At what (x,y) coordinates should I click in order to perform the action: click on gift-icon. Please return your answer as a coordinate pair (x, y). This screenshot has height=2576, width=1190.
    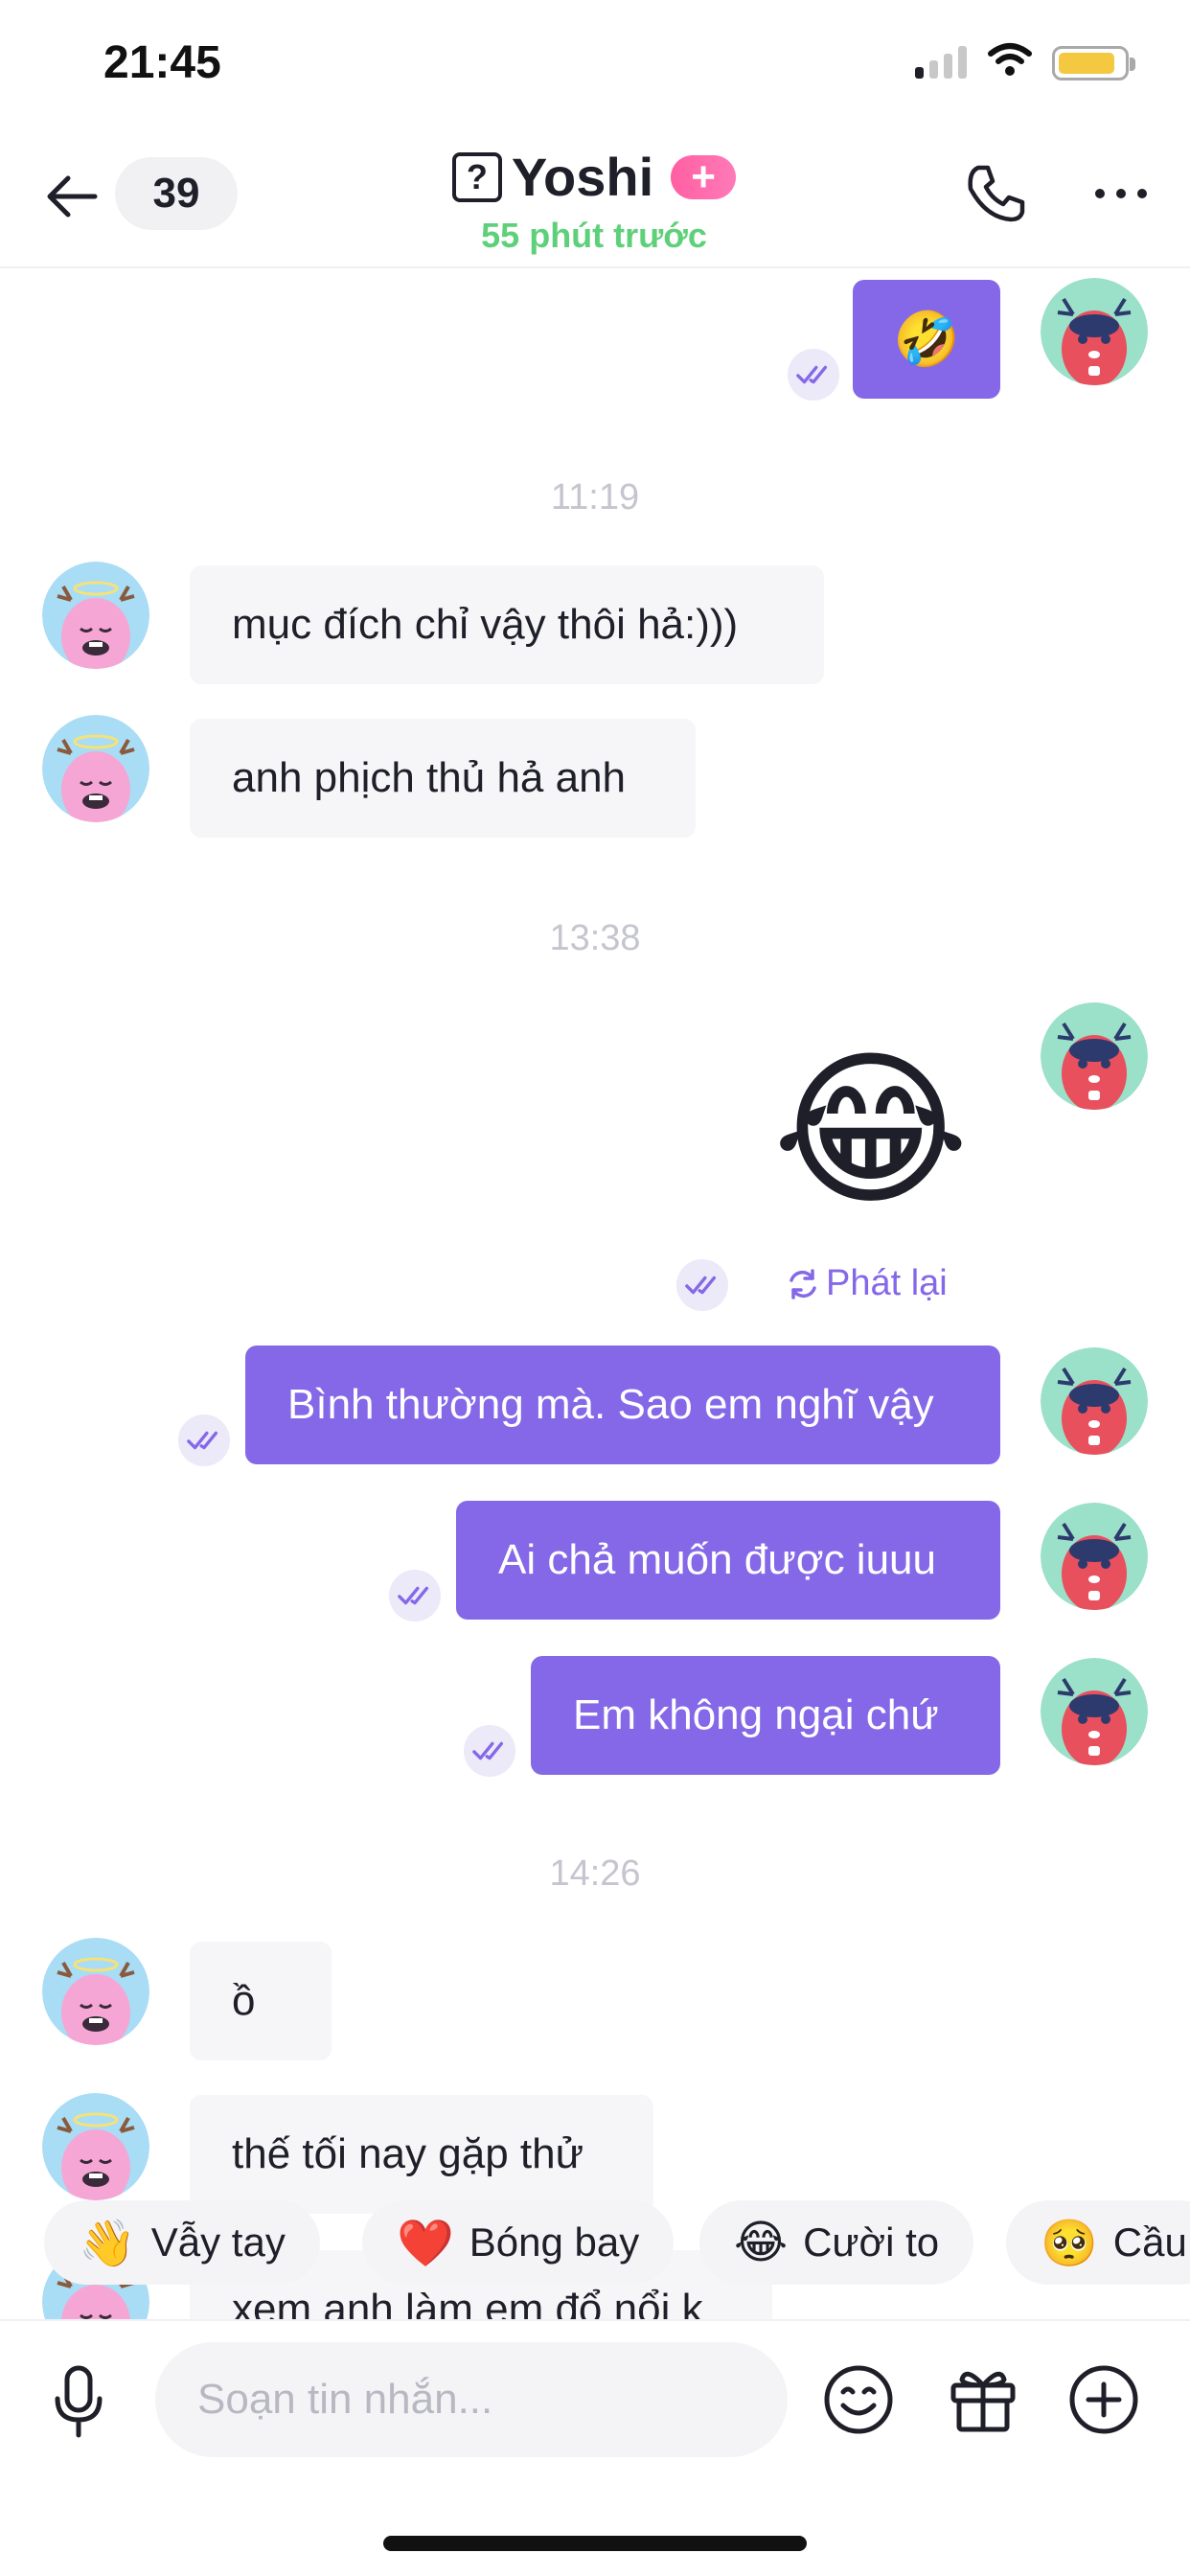
    Looking at the image, I should click on (983, 2401).